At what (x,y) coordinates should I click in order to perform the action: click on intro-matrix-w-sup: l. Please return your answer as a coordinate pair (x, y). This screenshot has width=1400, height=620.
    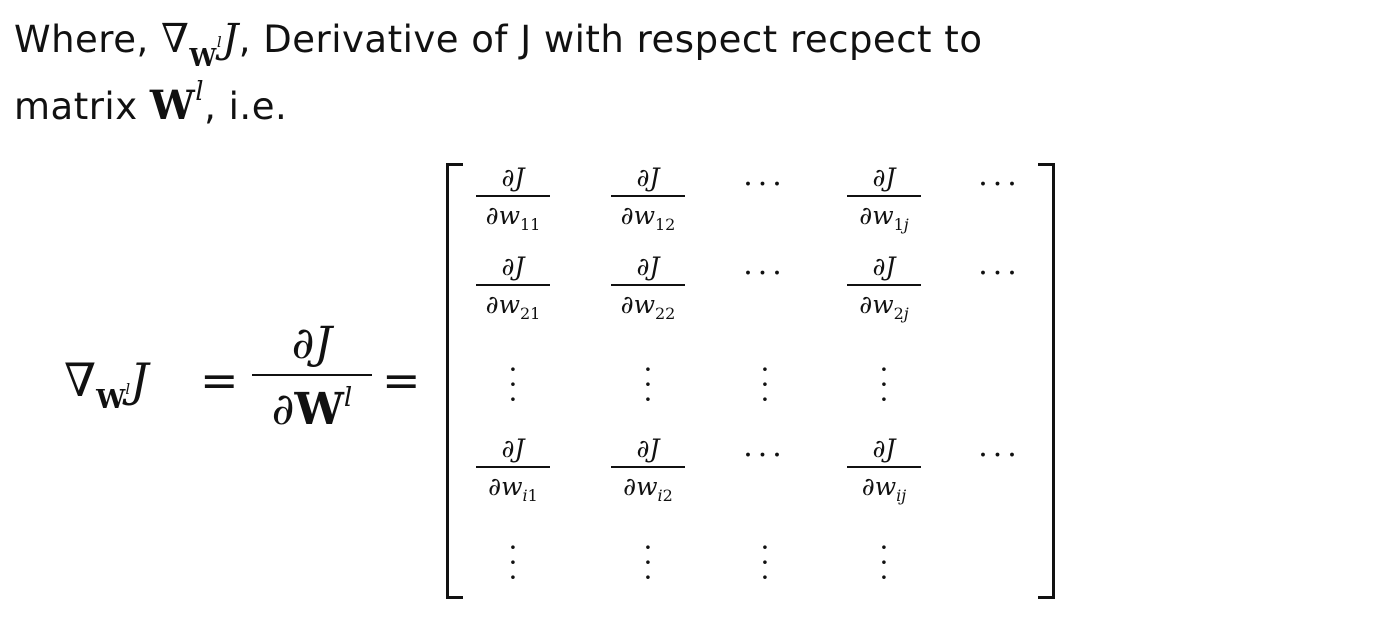
    Looking at the image, I should click on (200, 91).